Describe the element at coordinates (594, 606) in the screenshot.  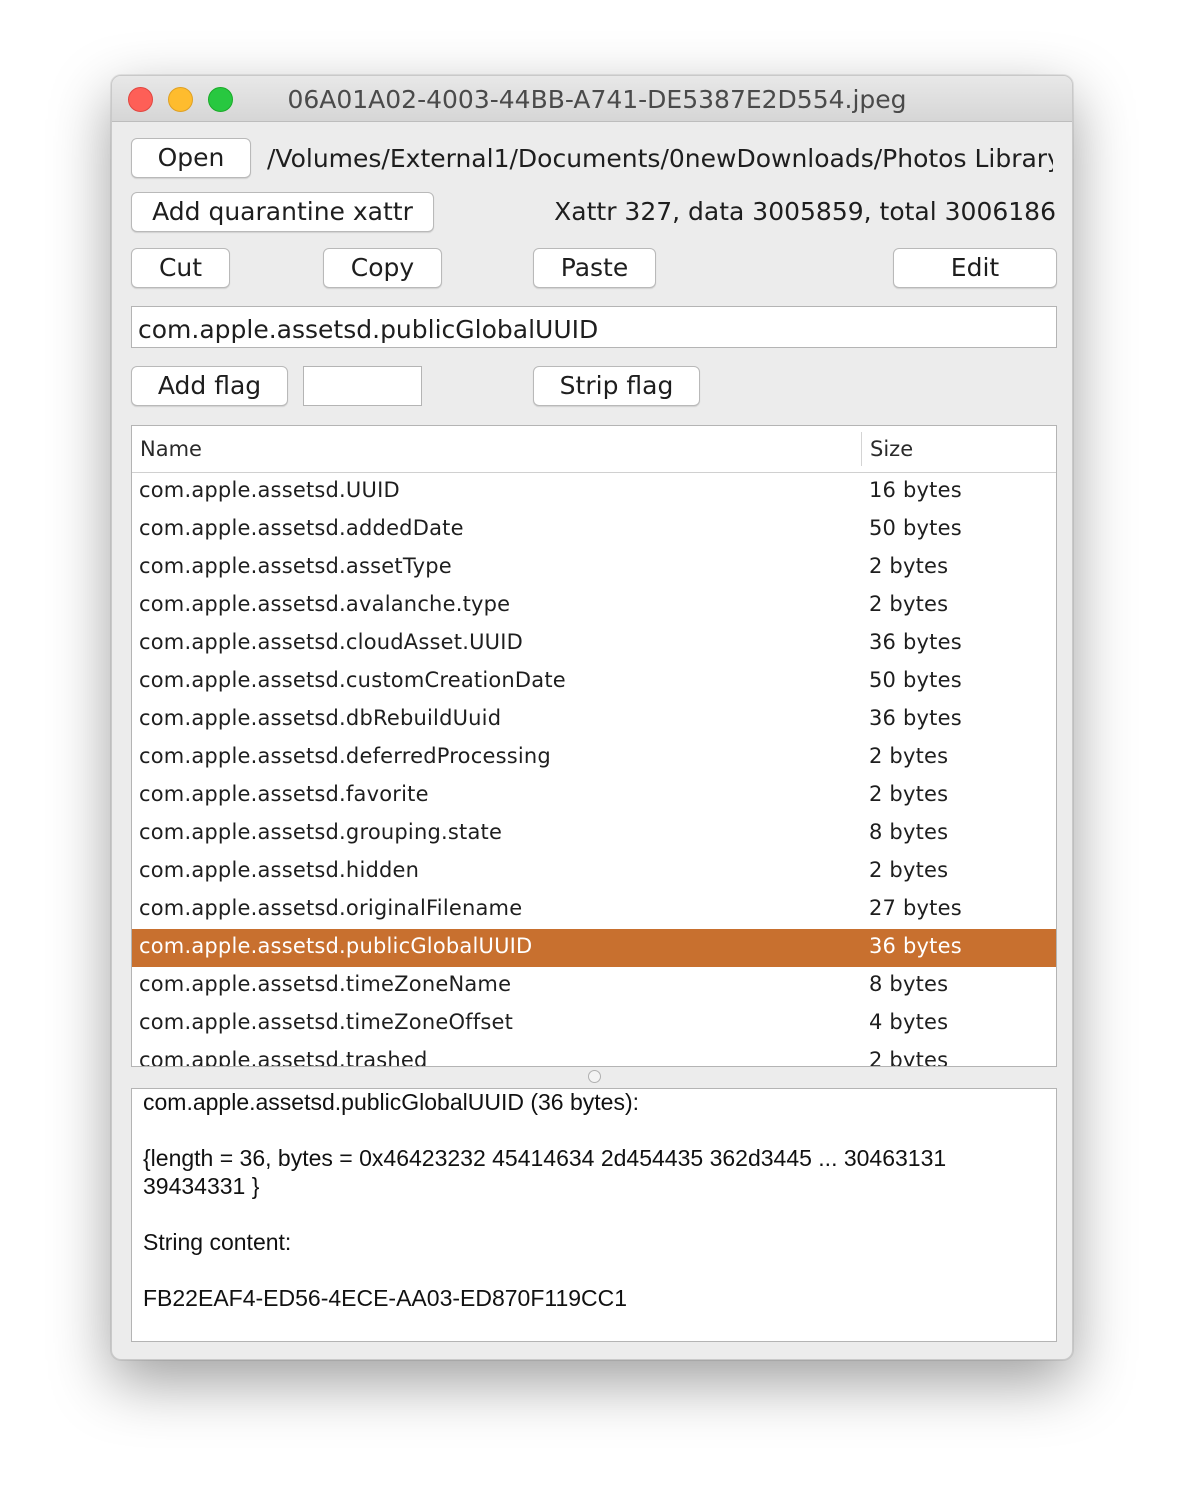
I see `table-row: com.apple.assetsd.avalanche.type 2 bytes` at that location.